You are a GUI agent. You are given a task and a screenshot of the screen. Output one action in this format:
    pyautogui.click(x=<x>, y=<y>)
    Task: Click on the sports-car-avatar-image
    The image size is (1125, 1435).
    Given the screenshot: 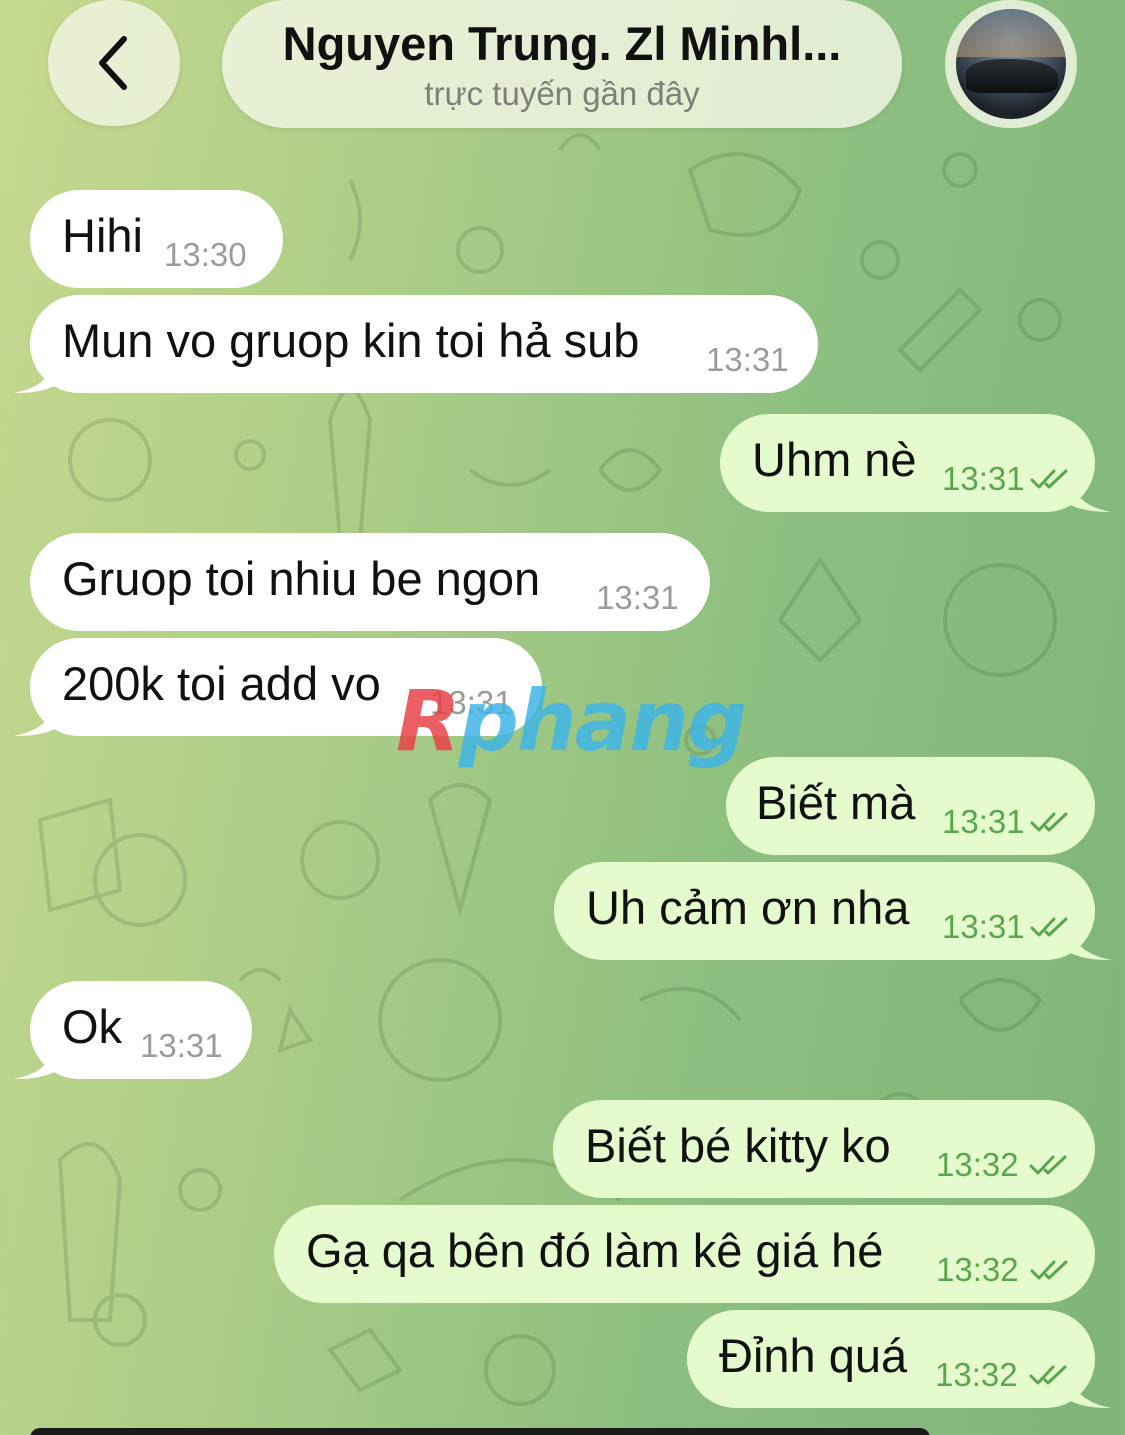 What is the action you would take?
    pyautogui.click(x=1011, y=64)
    